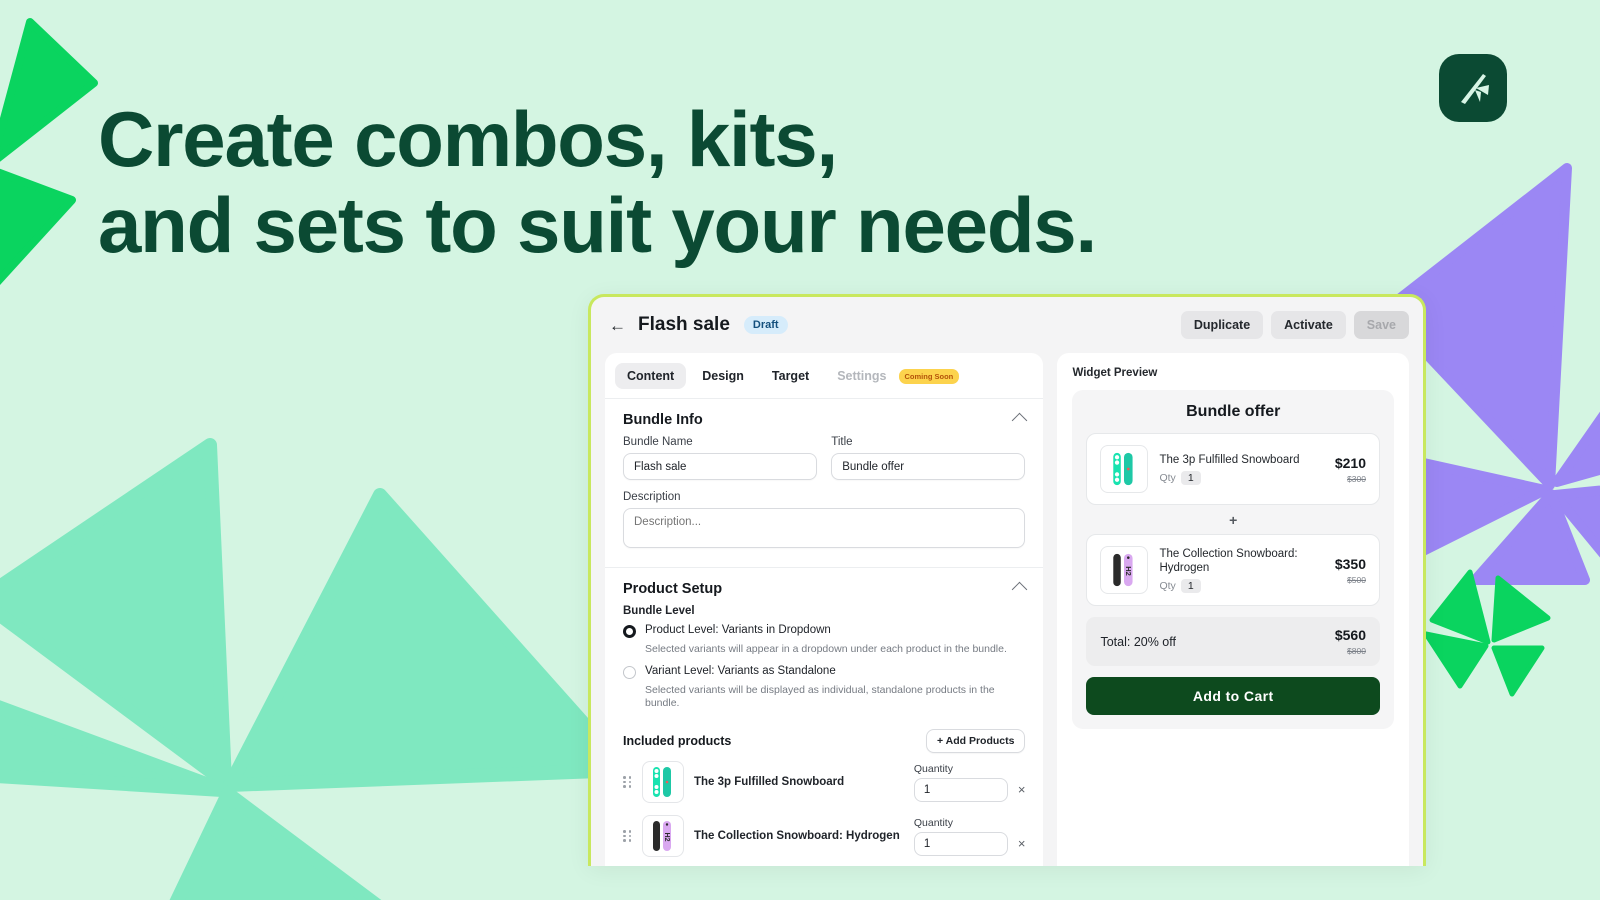 The image size is (1600, 900). What do you see at coordinates (824, 417) in the screenshot?
I see `bundle-info-header: Bundle Info` at bounding box center [824, 417].